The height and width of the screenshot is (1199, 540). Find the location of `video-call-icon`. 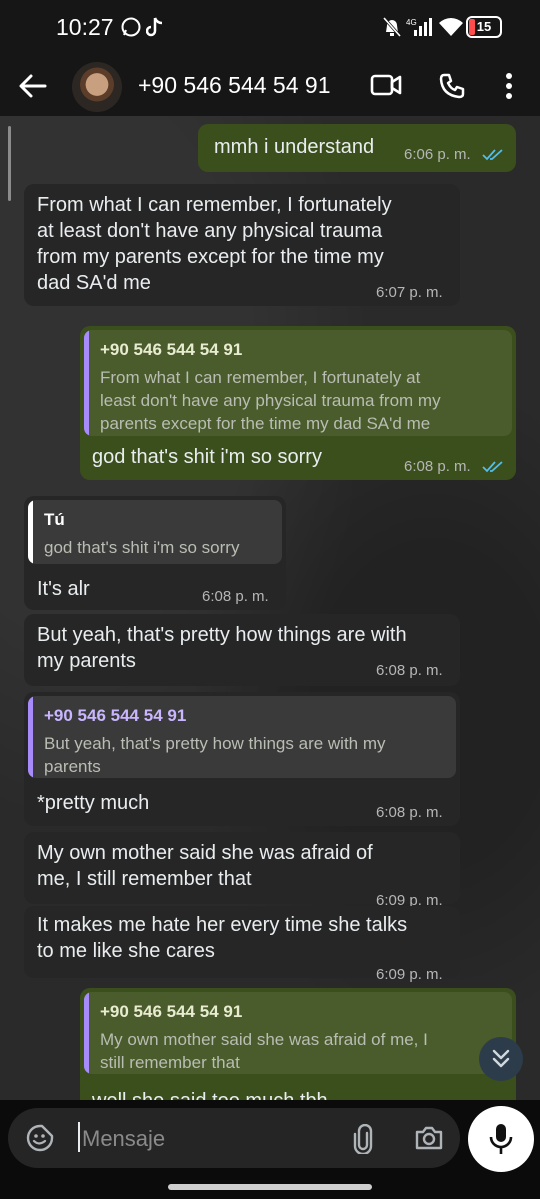

video-call-icon is located at coordinates (386, 85).